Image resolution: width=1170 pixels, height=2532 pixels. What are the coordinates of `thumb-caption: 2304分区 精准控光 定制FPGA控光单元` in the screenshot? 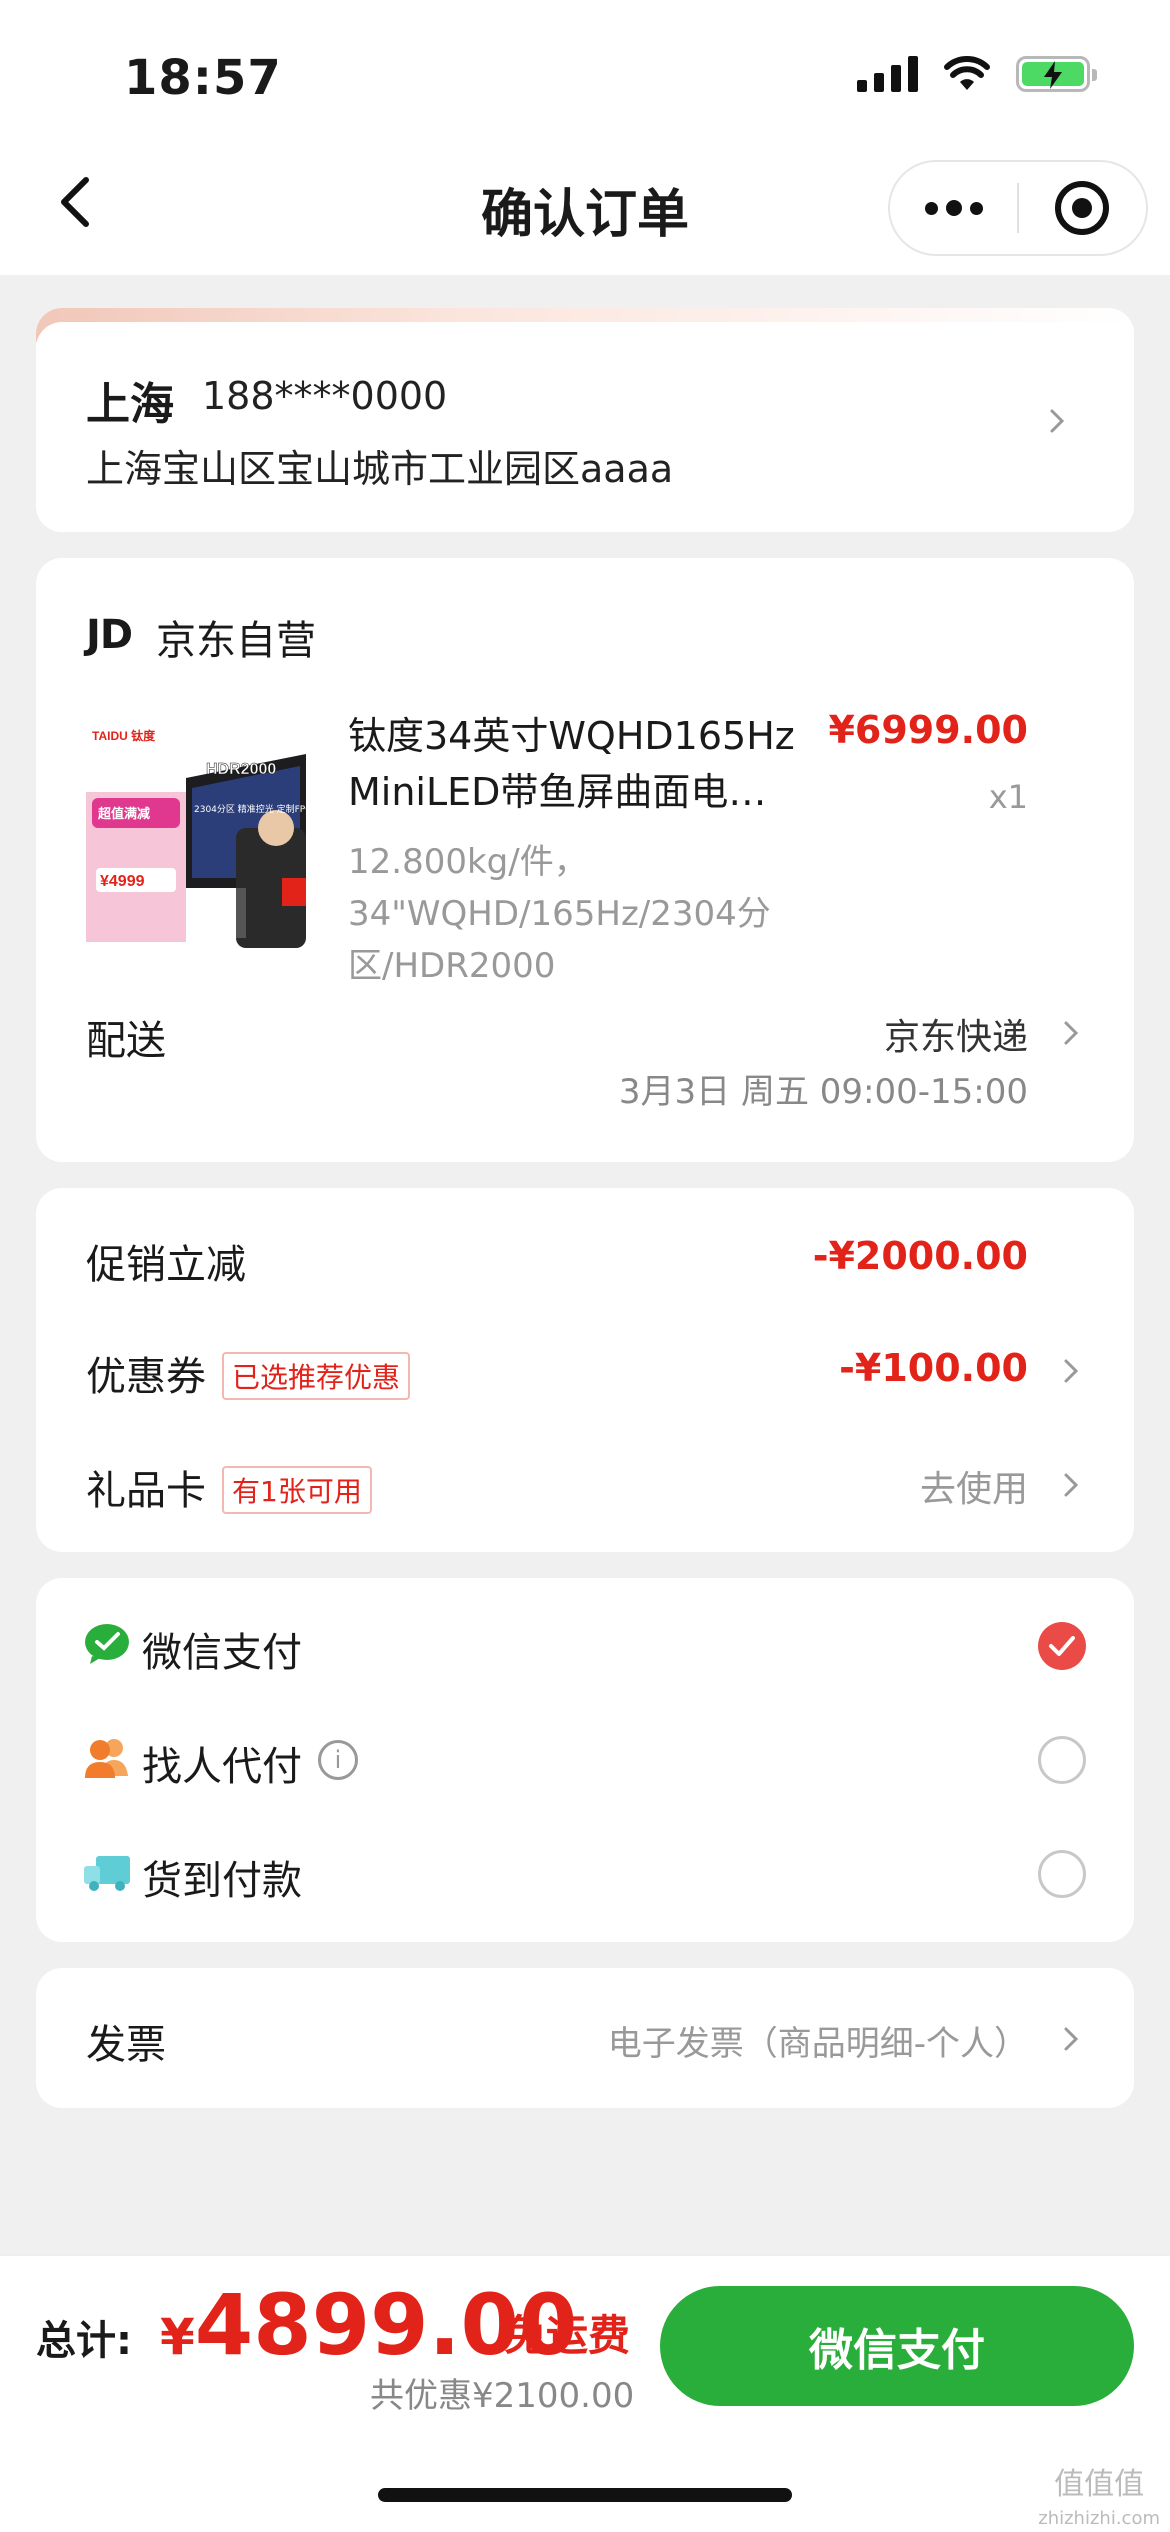 It's located at (257, 809).